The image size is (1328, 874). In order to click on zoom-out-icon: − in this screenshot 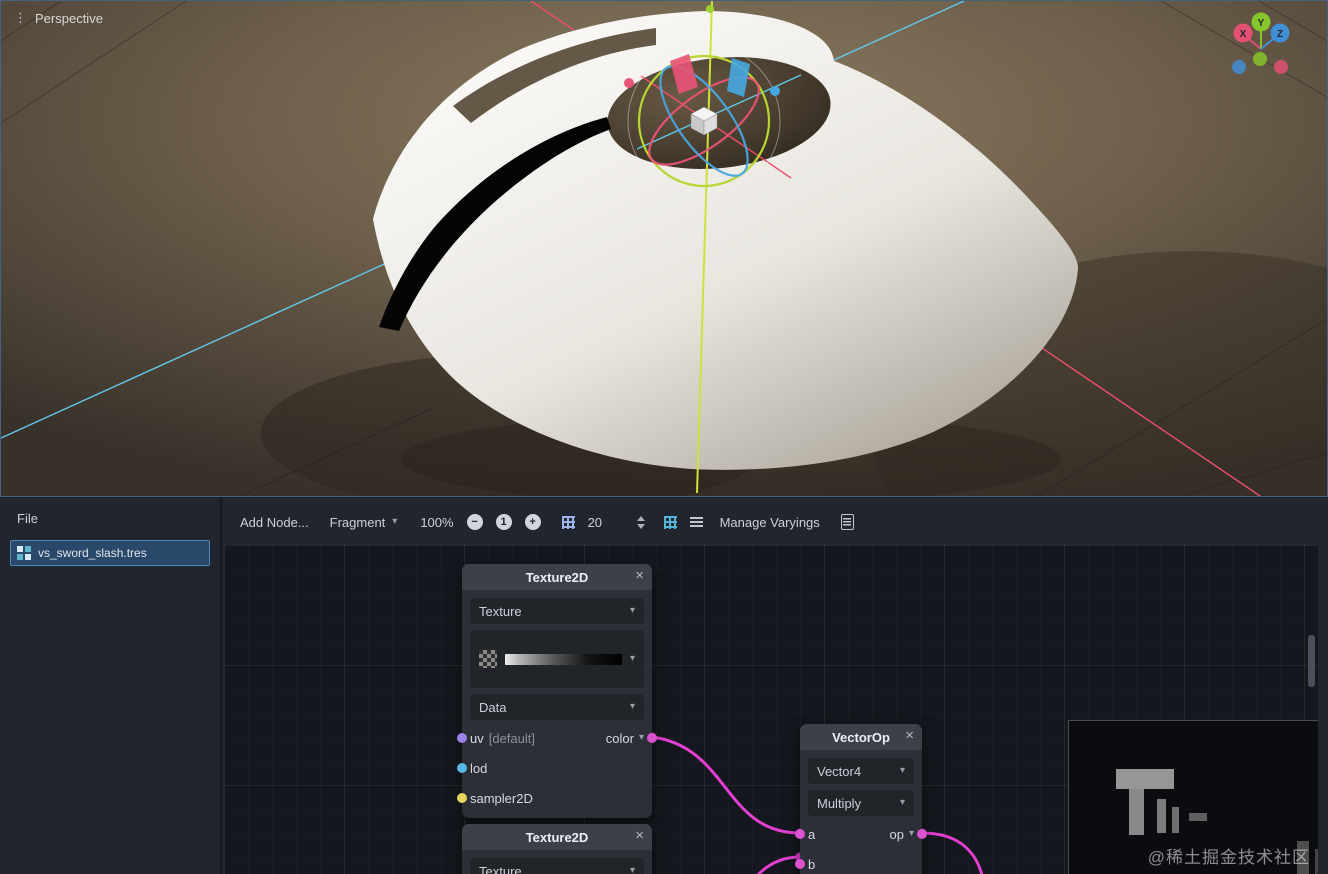, I will do `click(474, 522)`.